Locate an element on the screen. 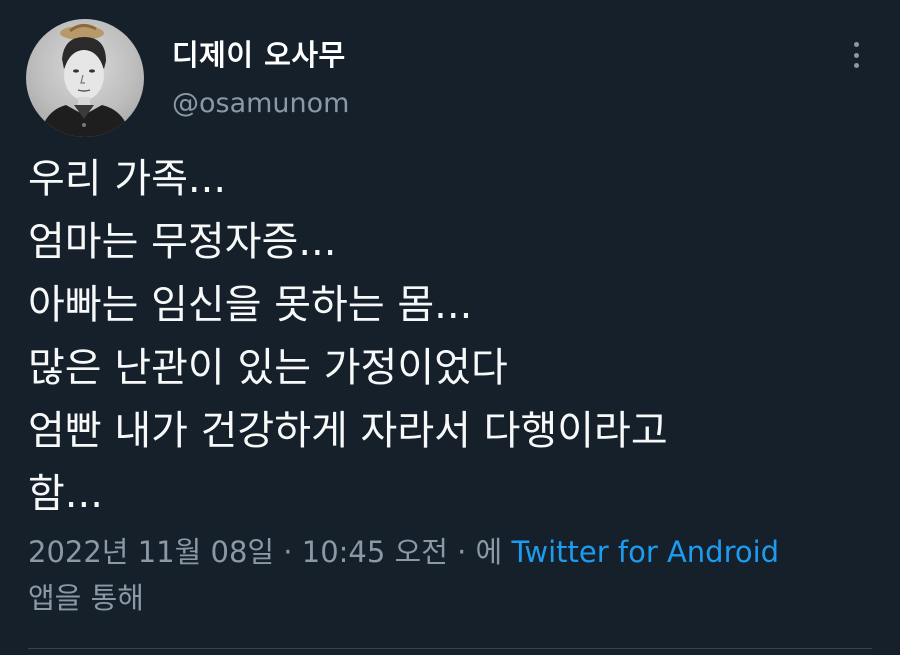 The image size is (900, 655). avatar is located at coordinates (85, 78).